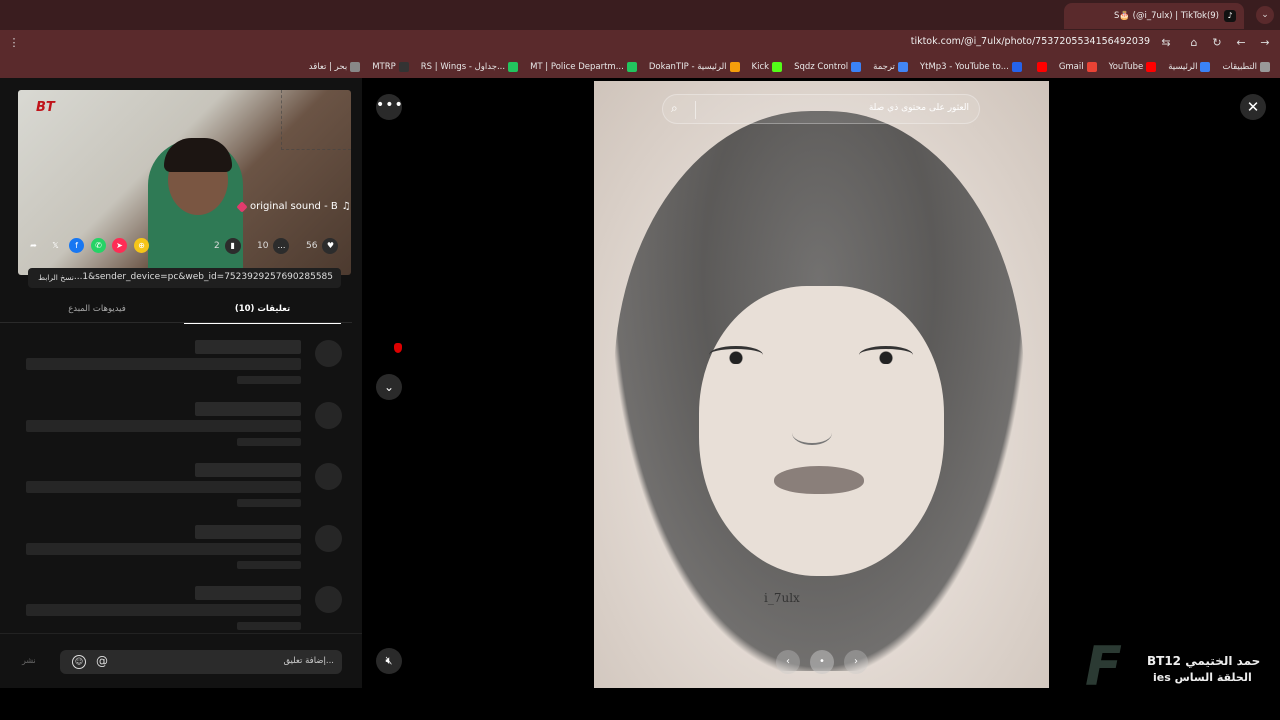 The width and height of the screenshot is (1280, 720). What do you see at coordinates (1239, 67) in the screenshot?
I see `bookmark-label: التطبيقات` at bounding box center [1239, 67].